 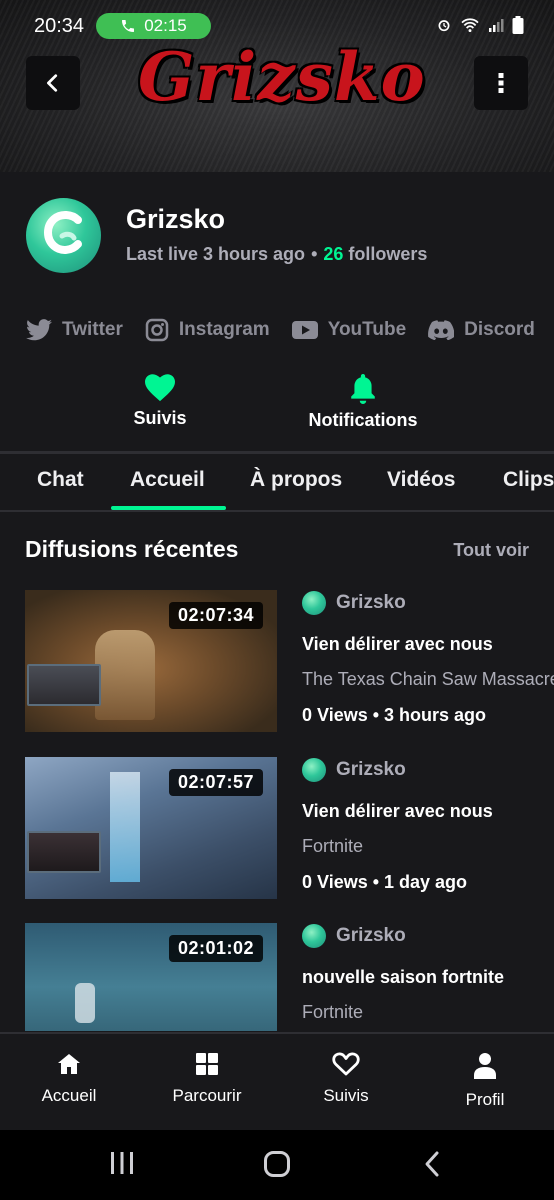 I want to click on recent-apps-icon, so click(x=122, y=1163).